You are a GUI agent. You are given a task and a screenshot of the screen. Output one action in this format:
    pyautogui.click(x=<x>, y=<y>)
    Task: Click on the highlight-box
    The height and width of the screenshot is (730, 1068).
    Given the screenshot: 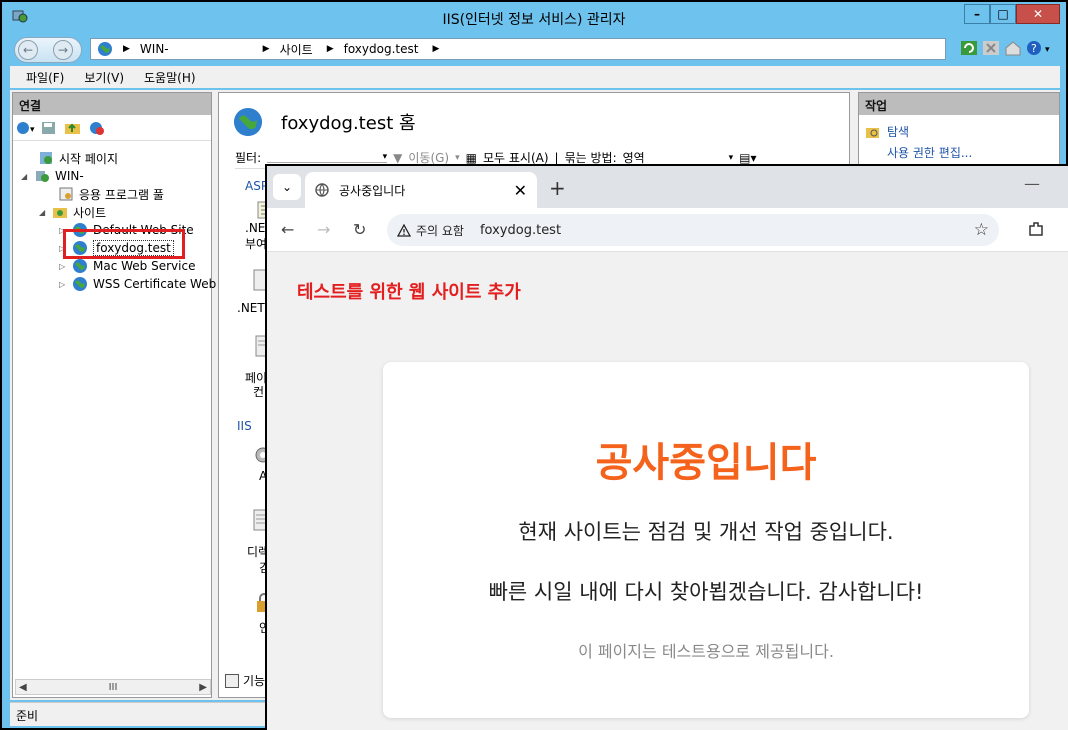 What is the action you would take?
    pyautogui.click(x=124, y=244)
    